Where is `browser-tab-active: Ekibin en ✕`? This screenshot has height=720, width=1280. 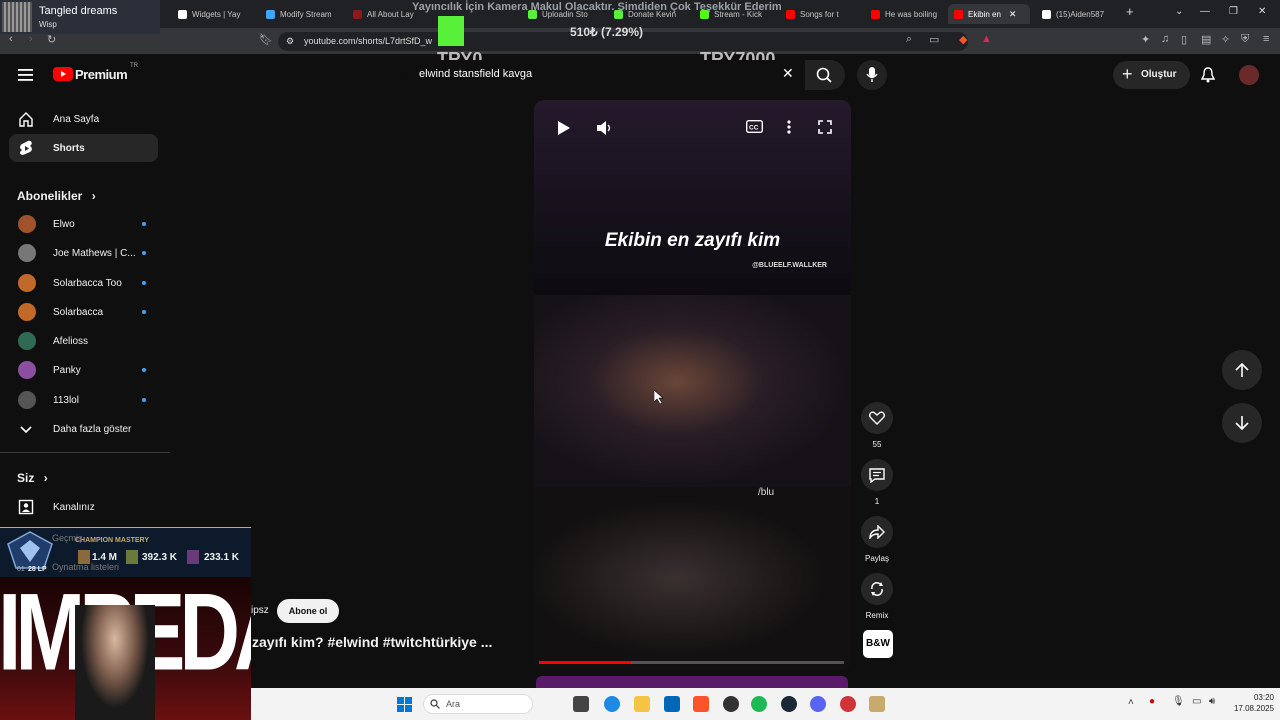
browser-tab-active: Ekibin en ✕ is located at coordinates (989, 14).